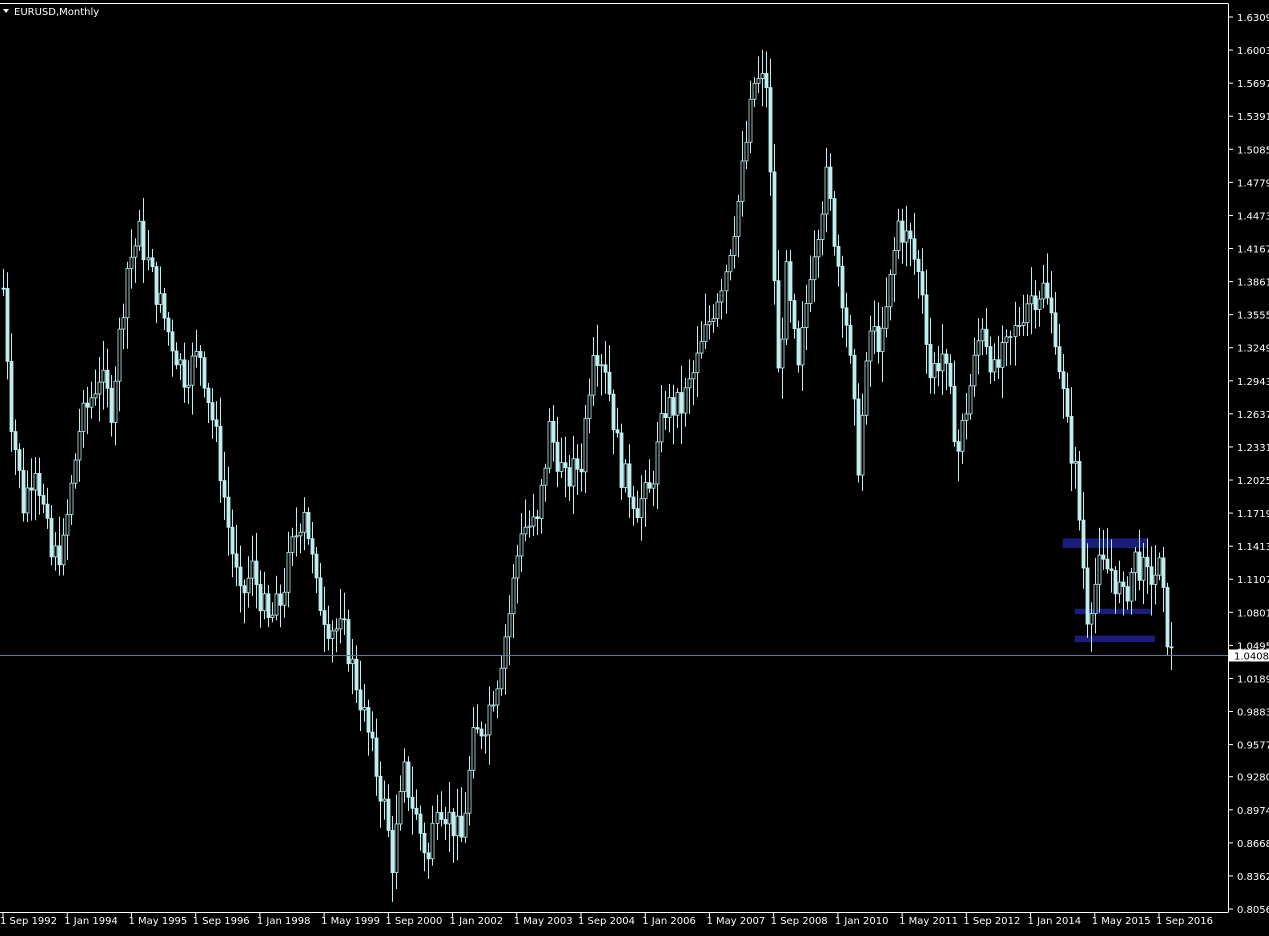 Image resolution: width=1269 pixels, height=936 pixels. What do you see at coordinates (735, 921) in the screenshot?
I see `time-tick-label: 1 May 2007` at bounding box center [735, 921].